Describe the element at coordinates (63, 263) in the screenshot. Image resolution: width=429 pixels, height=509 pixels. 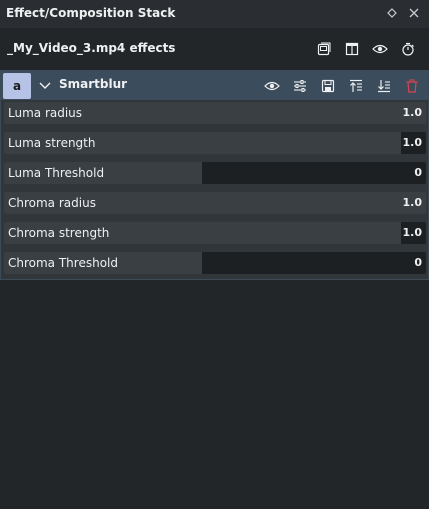
I see `param-label: Chroma Threshold` at that location.